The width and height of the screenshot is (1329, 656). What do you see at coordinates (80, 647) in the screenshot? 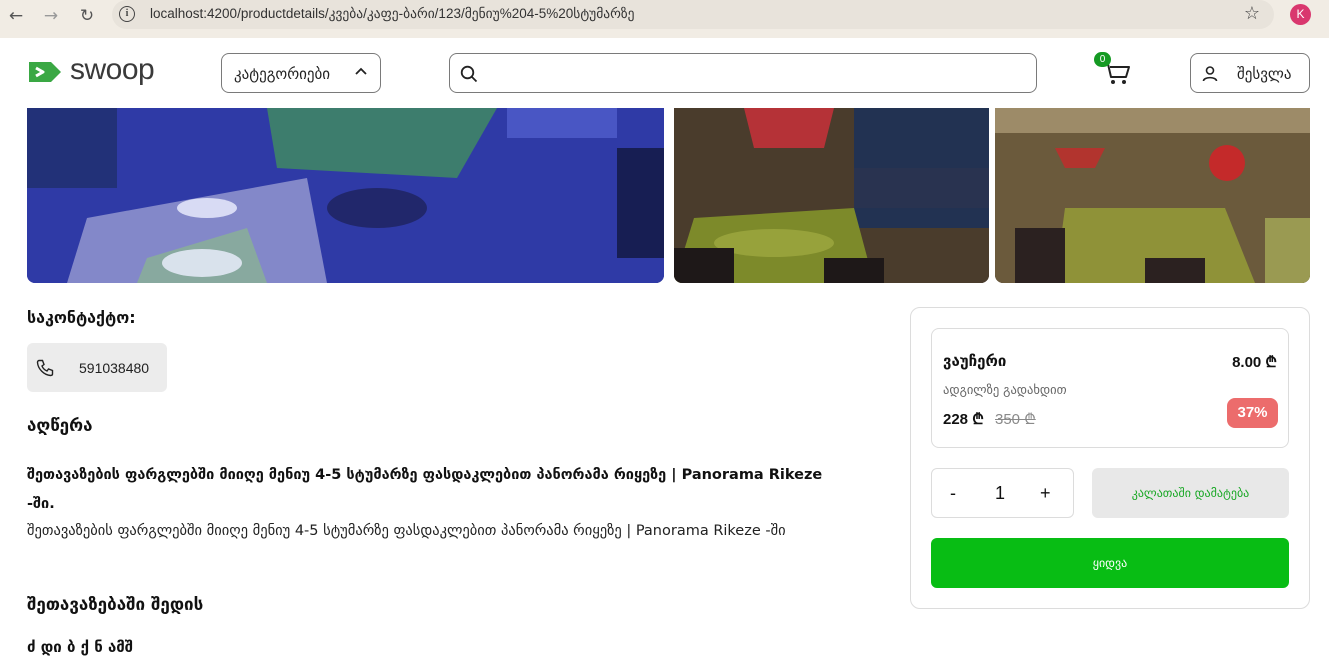
I see `includes-item: ძ დი ბ ქ ნ ამშ` at bounding box center [80, 647].